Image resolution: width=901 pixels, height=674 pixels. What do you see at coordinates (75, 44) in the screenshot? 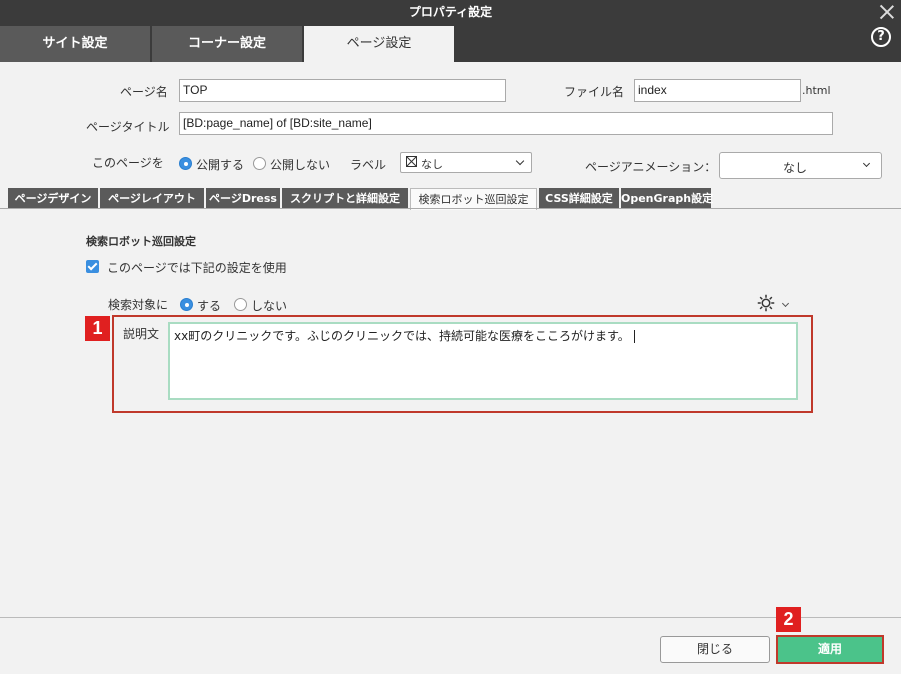
I see `tab-site-settings: サイト設定` at bounding box center [75, 44].